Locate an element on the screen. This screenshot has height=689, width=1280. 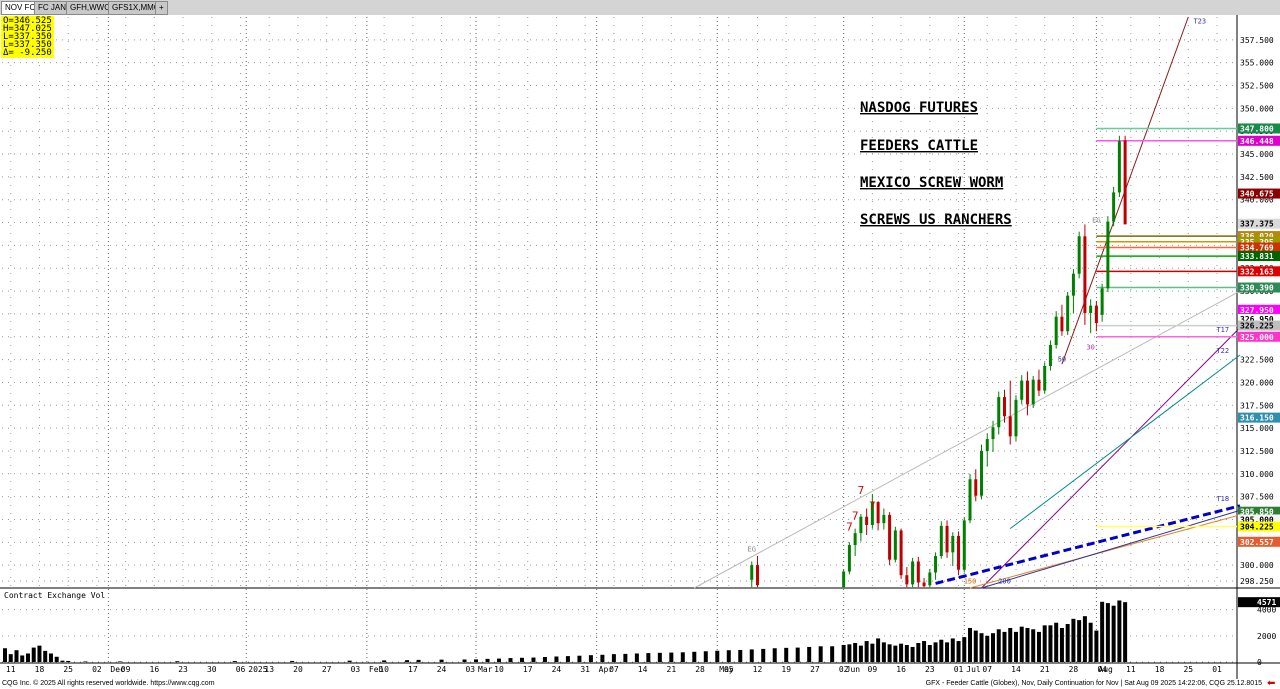
month-label: Mar is located at coordinates (485, 669).